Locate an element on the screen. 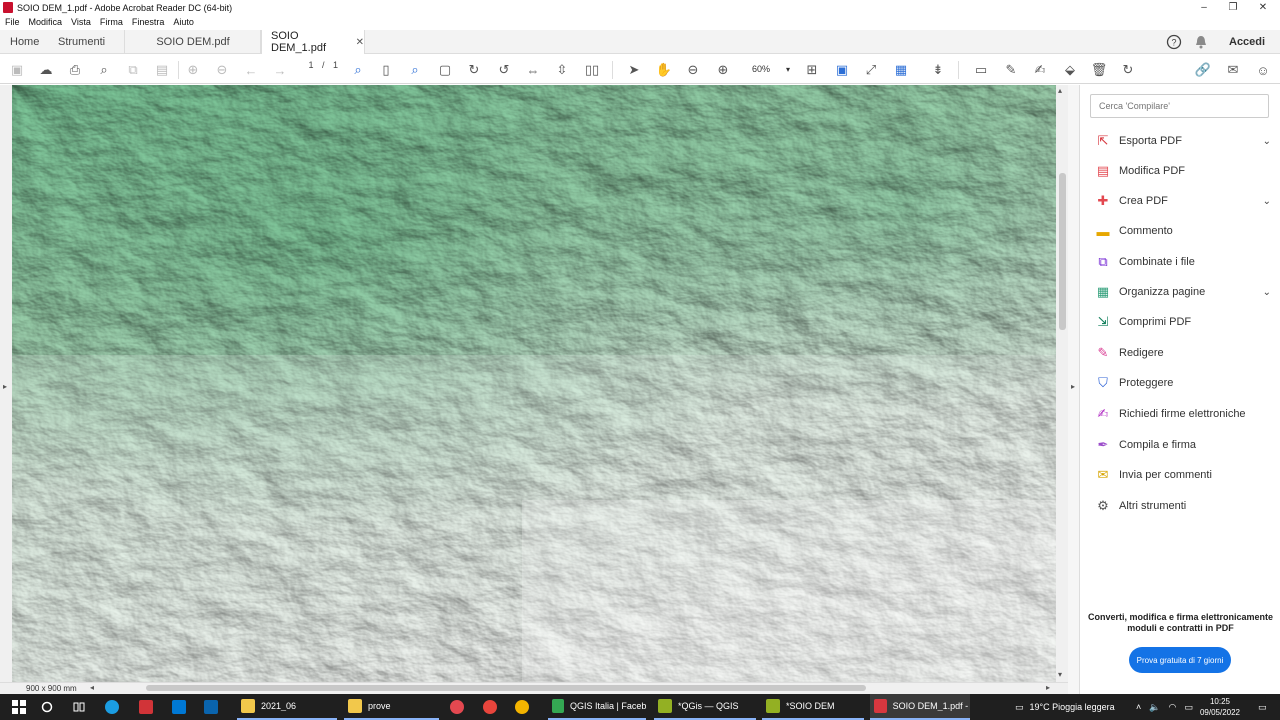 This screenshot has height=720, width=1280. help-button: ? is located at coordinates (1174, 42).